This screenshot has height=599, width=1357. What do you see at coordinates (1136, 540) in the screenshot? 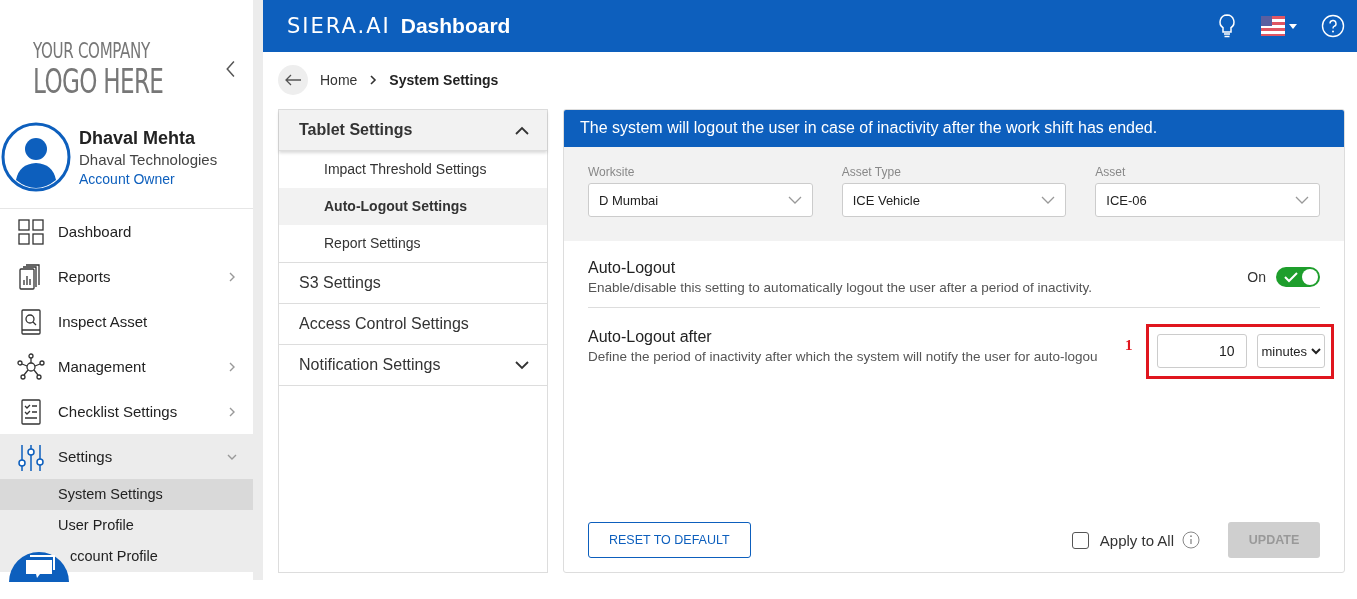
I see `checkbox-label: Apply to All` at bounding box center [1136, 540].